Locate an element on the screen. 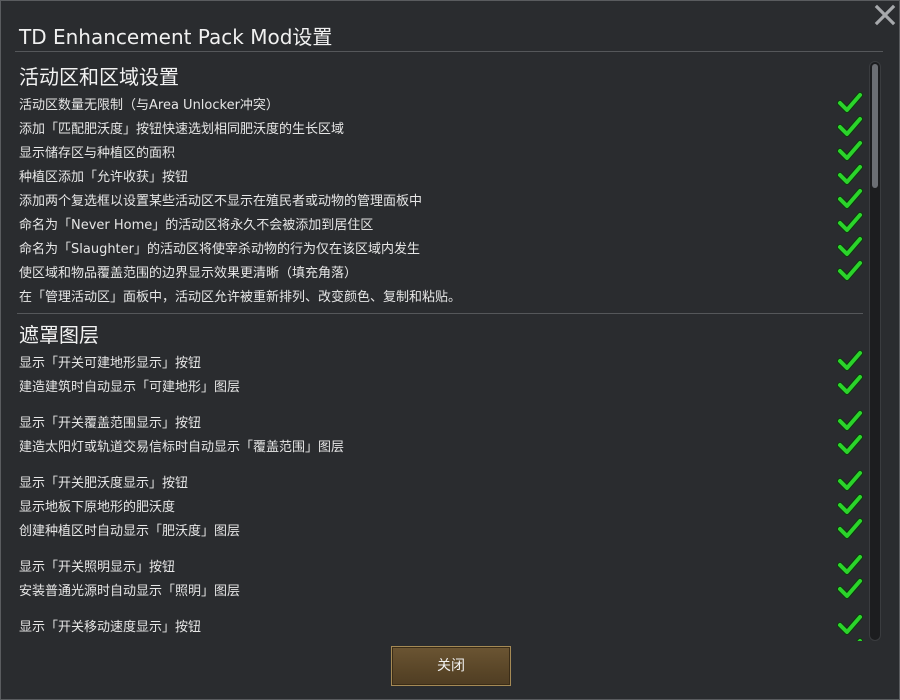 This screenshot has width=900, height=700. setting-row: 命名为「Never Home」的活动区将永久不会被添加到居住区 is located at coordinates (441, 223).